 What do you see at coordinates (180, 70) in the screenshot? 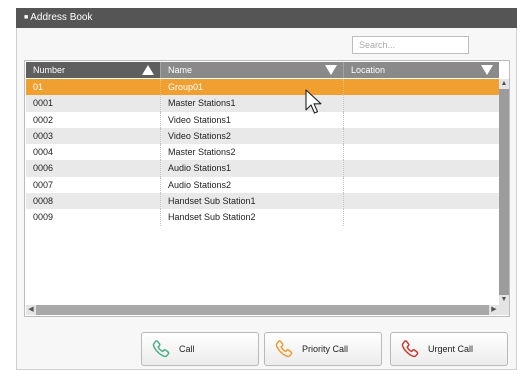
I see `column-header-name-label: Name` at bounding box center [180, 70].